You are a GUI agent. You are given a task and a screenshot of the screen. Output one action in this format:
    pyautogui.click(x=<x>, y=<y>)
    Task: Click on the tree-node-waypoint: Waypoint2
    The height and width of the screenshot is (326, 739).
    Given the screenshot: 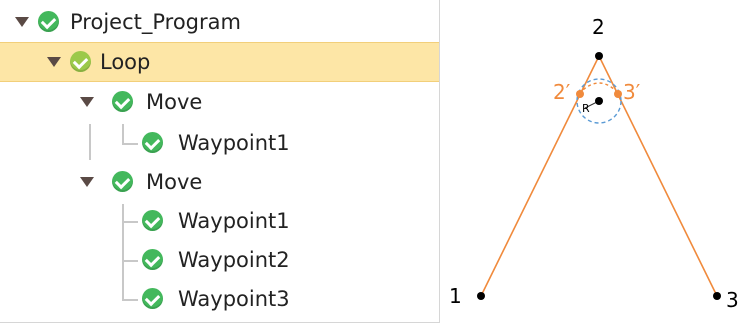 What is the action you would take?
    pyautogui.click(x=219, y=259)
    